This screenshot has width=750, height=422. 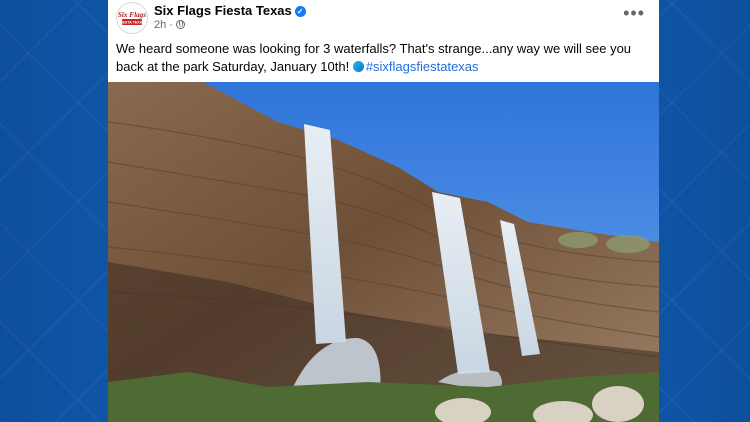 What do you see at coordinates (223, 10) in the screenshot?
I see `page-name: Six Flags Fiesta Texas` at bounding box center [223, 10].